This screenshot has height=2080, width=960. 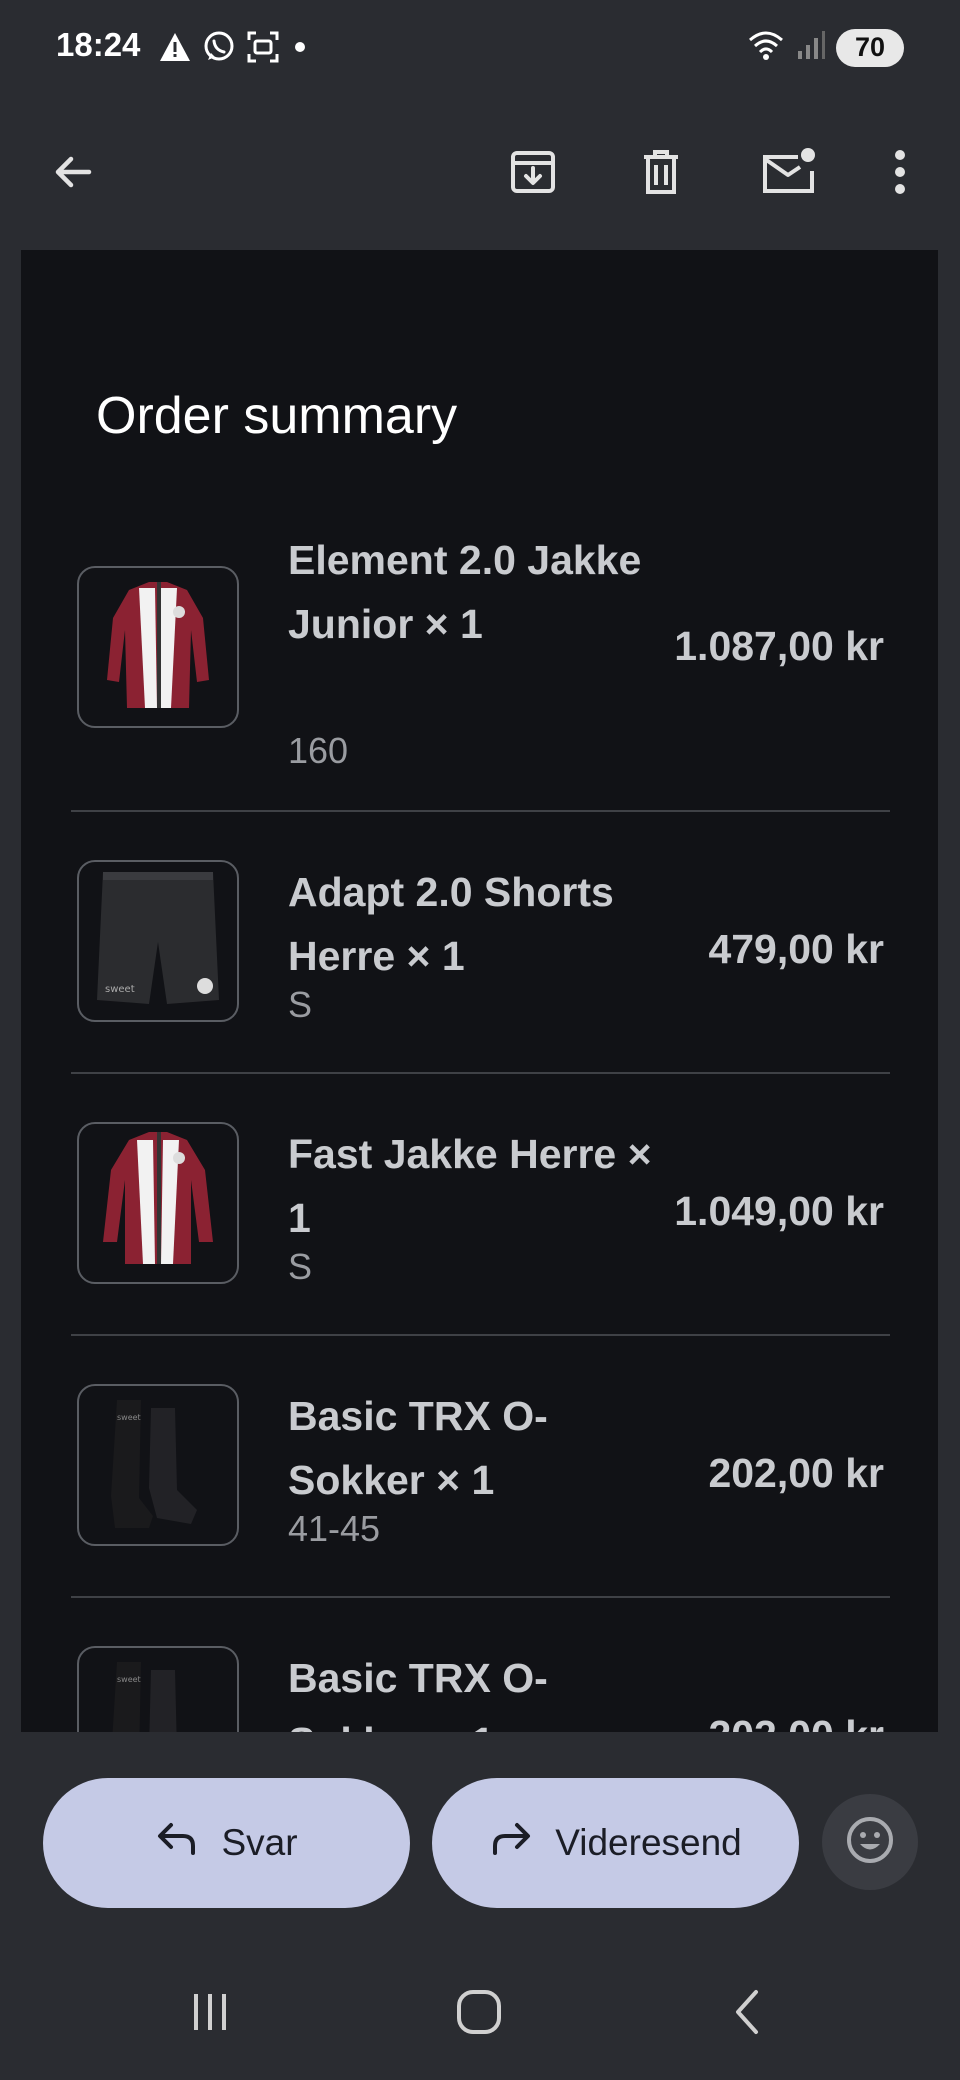 What do you see at coordinates (480, 175) in the screenshot?
I see `top-app-bar` at bounding box center [480, 175].